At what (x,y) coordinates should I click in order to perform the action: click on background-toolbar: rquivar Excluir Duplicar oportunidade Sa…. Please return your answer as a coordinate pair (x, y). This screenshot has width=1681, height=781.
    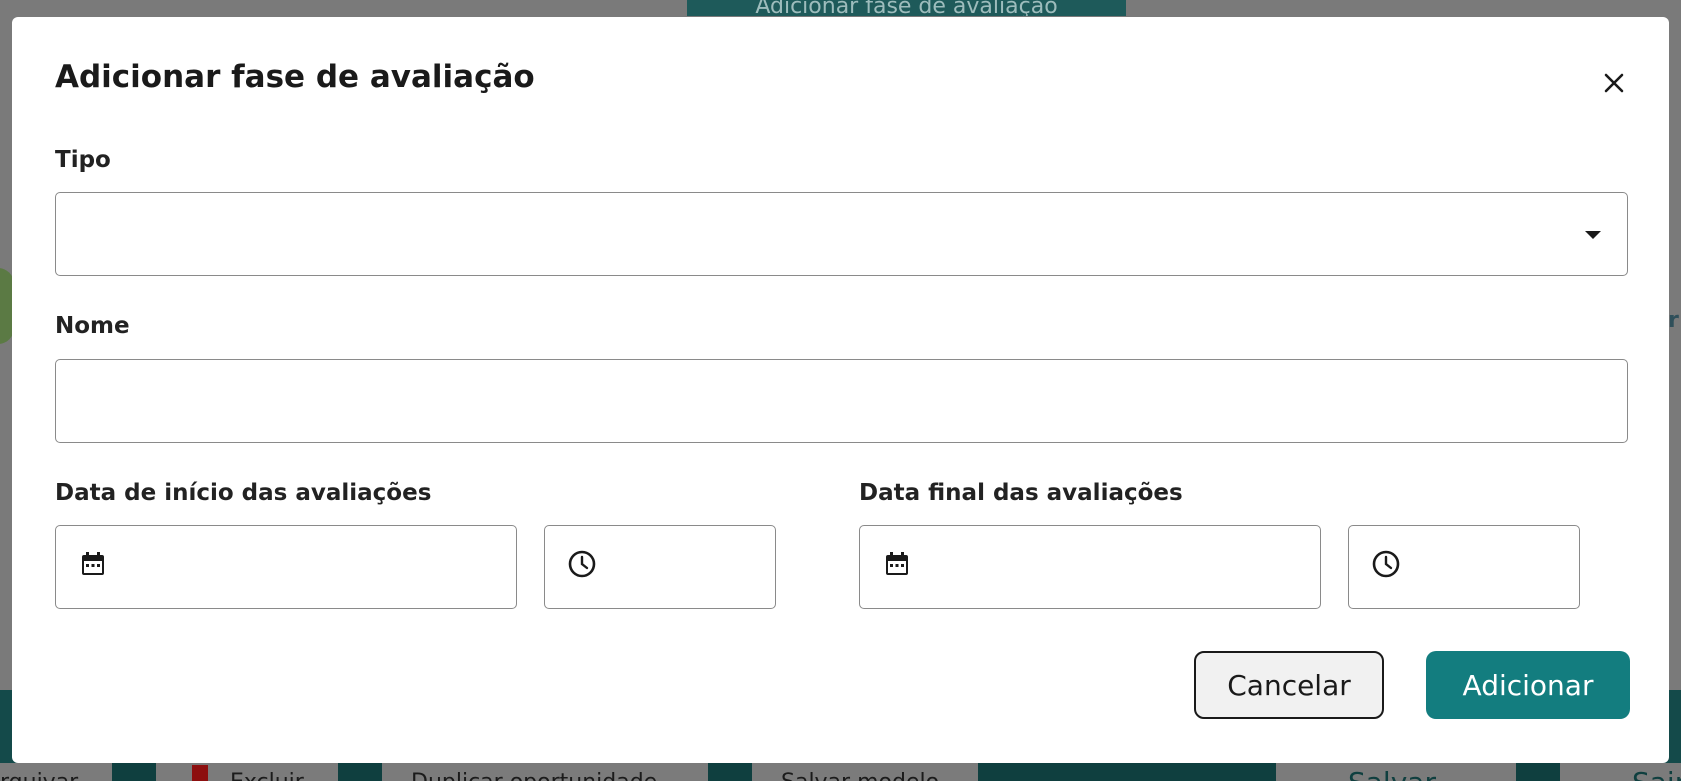
    Looking at the image, I should click on (840, 772).